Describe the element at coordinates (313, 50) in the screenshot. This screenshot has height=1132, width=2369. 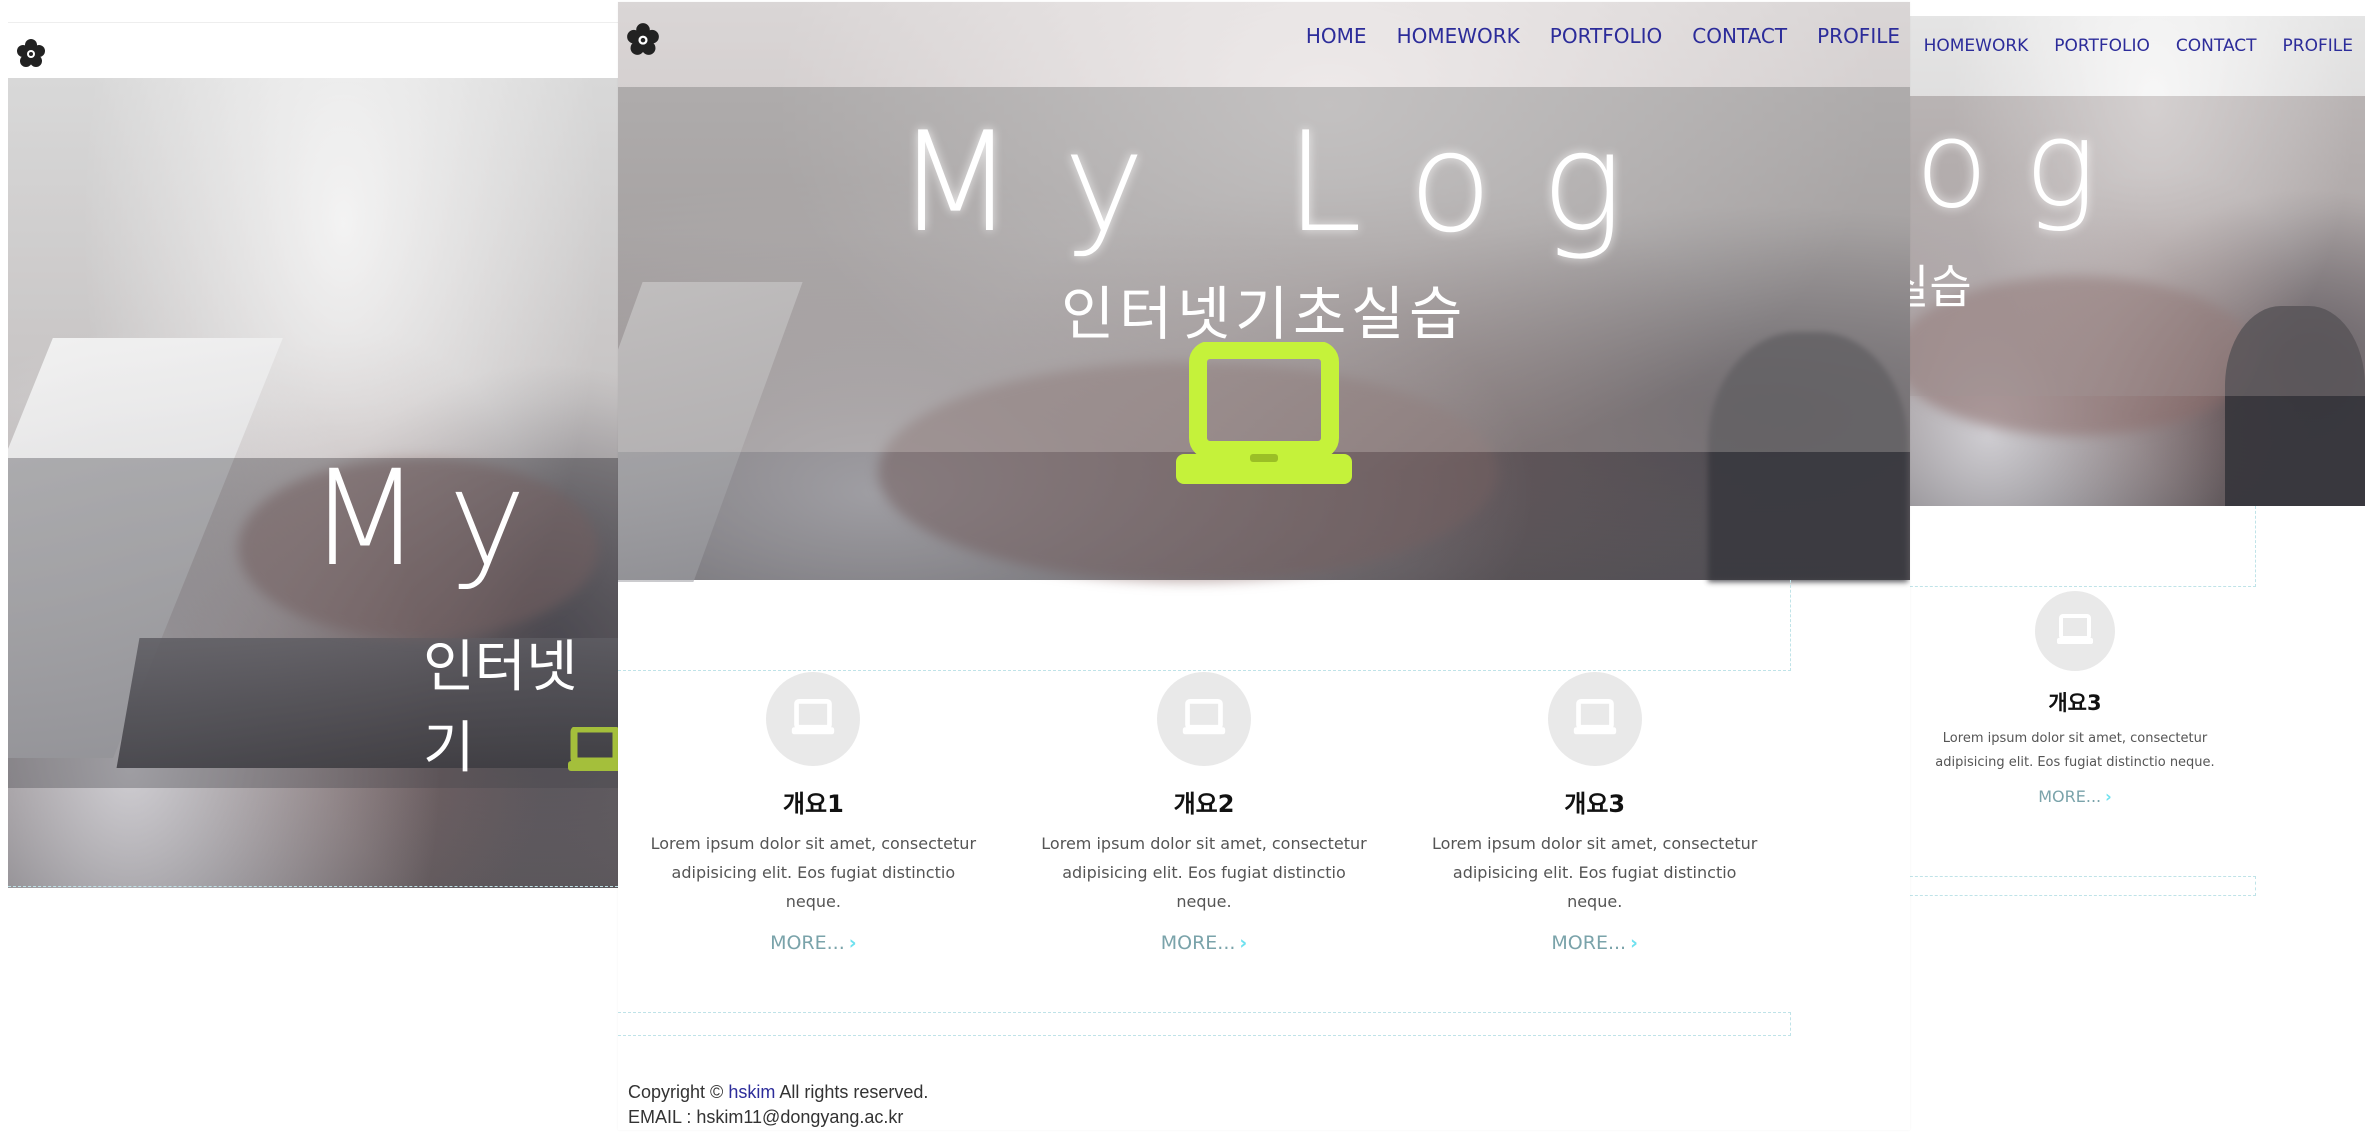
I see `left-header-bar` at that location.